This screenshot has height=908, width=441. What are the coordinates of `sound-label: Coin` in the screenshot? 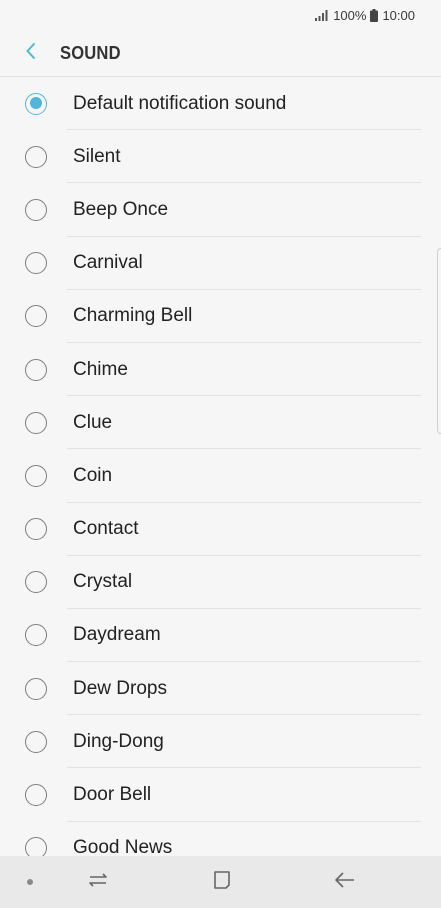 It's located at (93, 475).